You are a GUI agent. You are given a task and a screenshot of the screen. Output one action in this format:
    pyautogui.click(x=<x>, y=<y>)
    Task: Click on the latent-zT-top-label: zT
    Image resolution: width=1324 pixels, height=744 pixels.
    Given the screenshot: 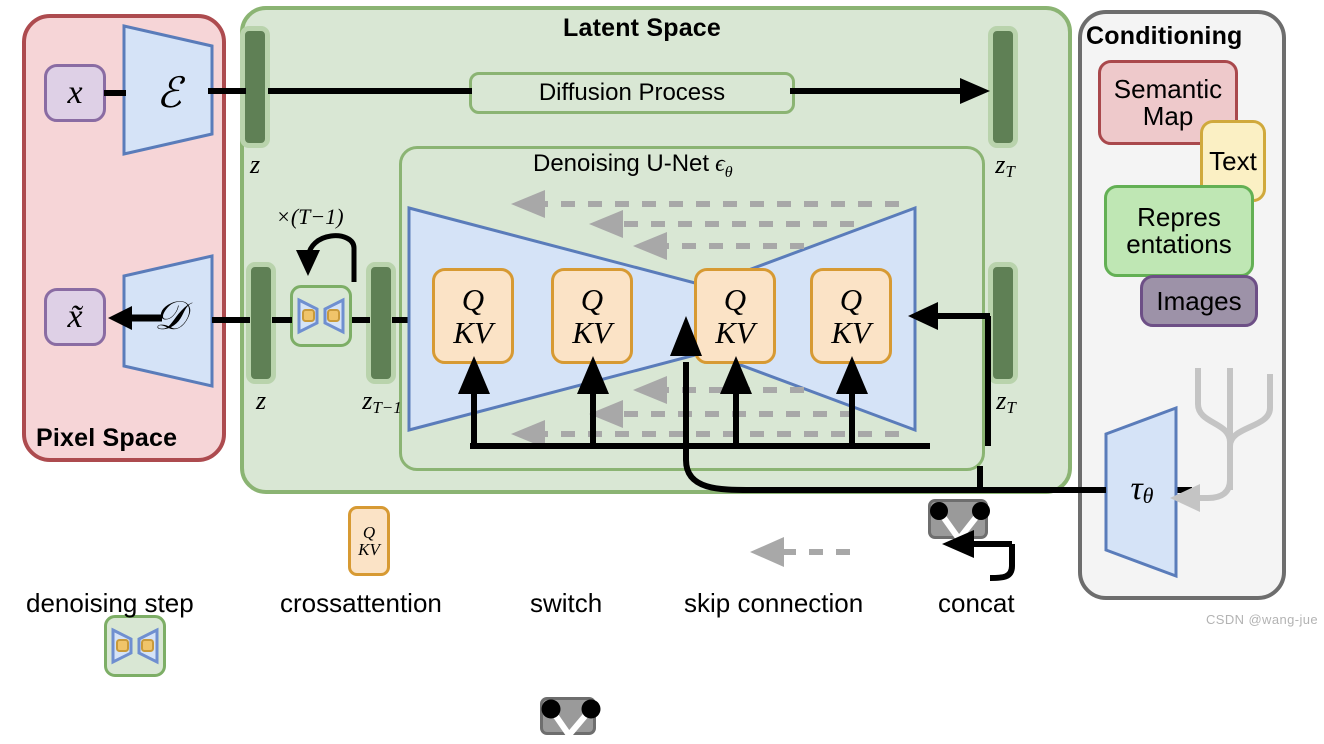 What is the action you would take?
    pyautogui.click(x=1005, y=166)
    